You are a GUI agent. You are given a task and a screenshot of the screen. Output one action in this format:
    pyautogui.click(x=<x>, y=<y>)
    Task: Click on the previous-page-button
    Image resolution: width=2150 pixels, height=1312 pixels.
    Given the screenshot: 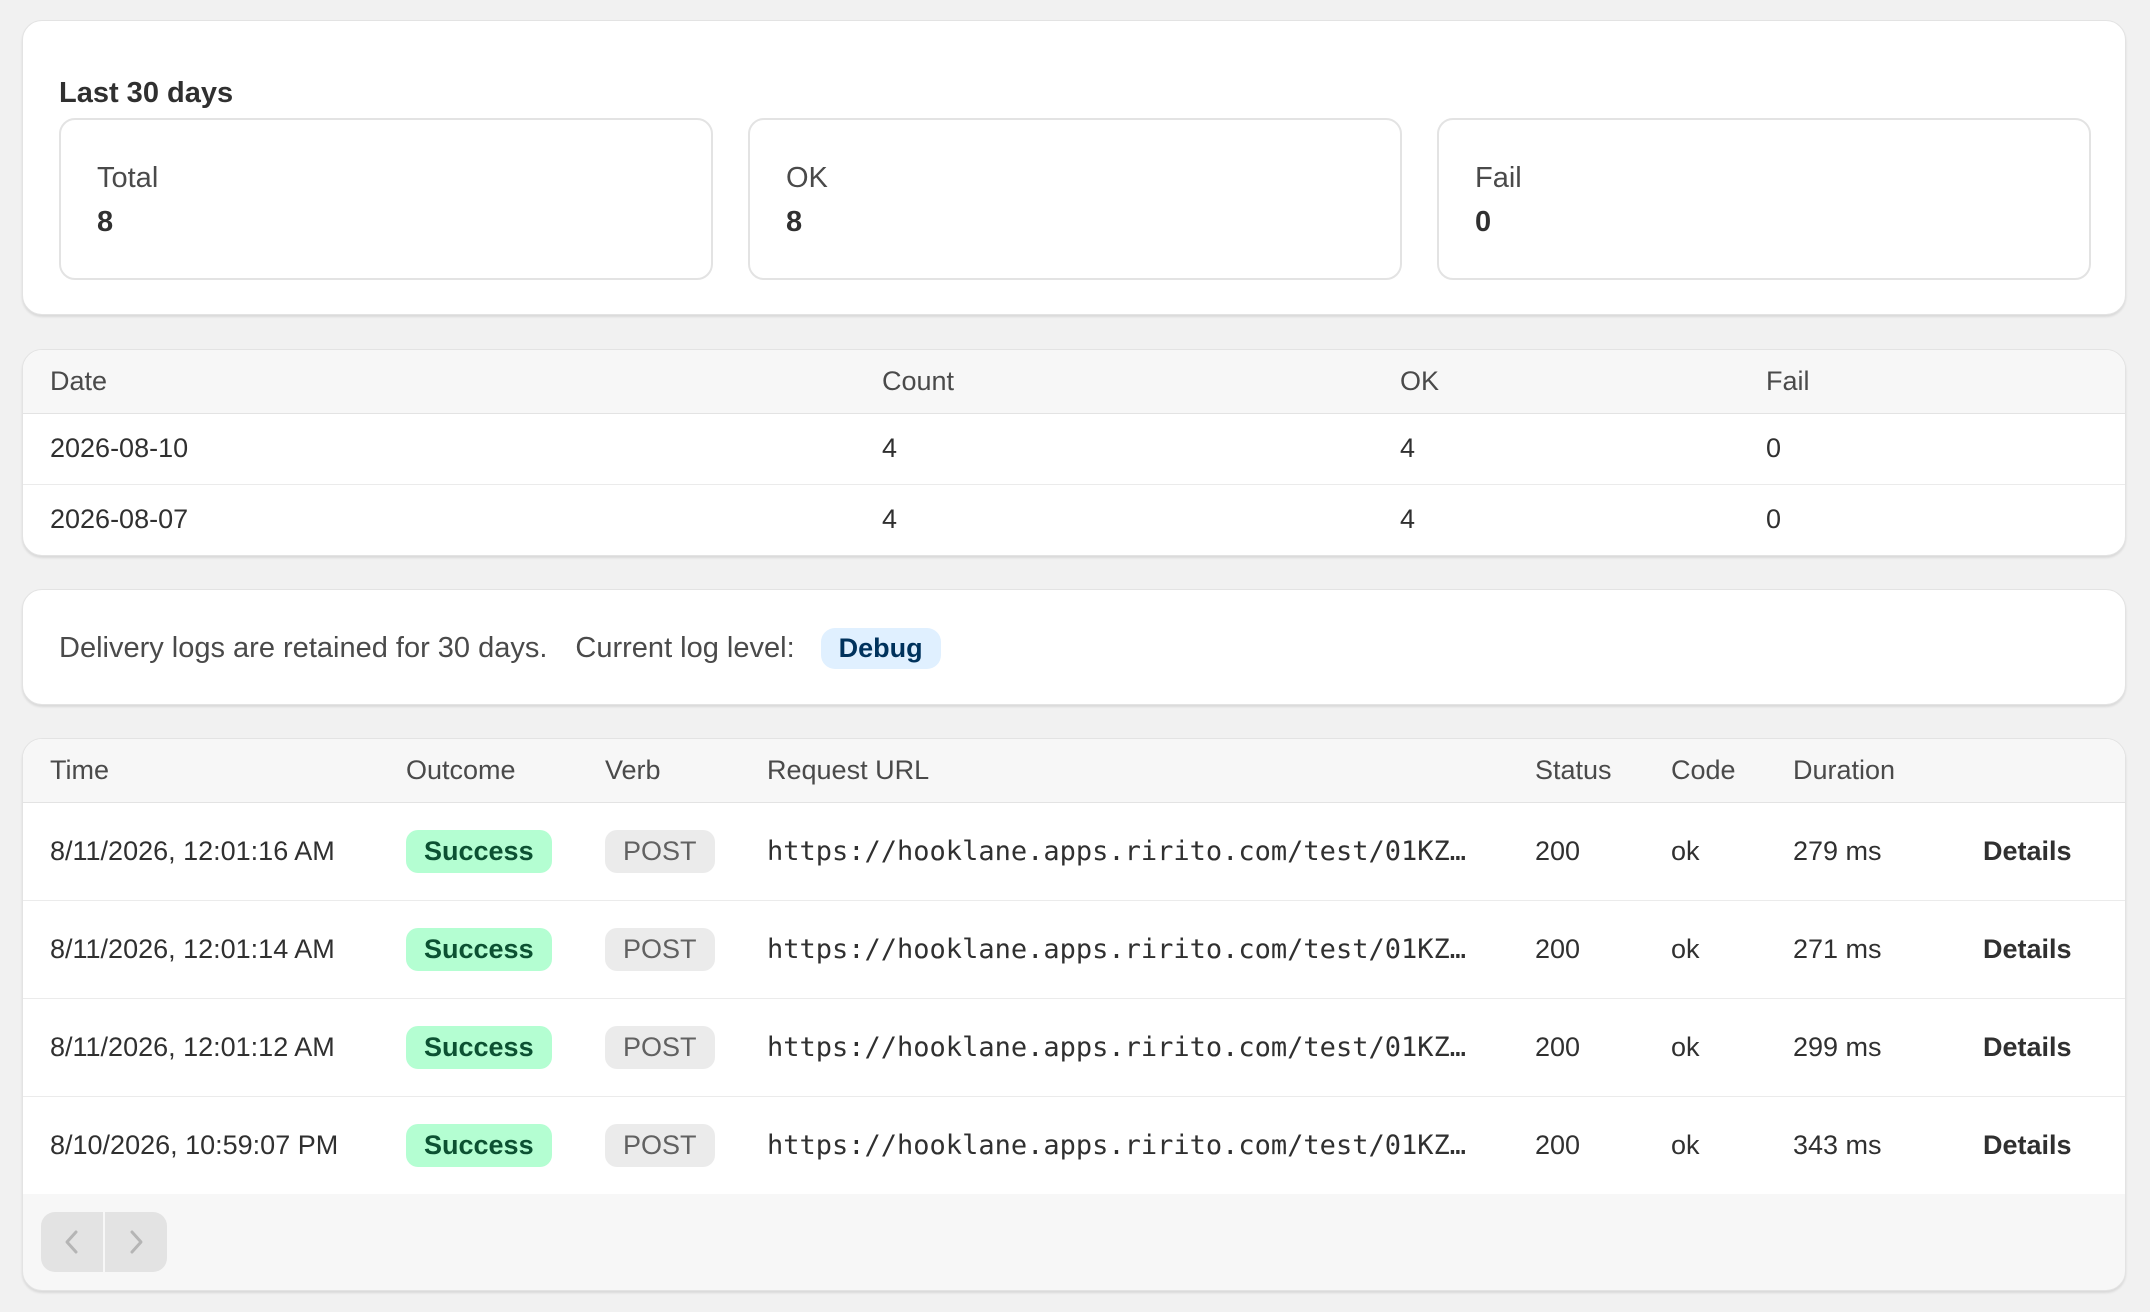 What is the action you would take?
    pyautogui.click(x=72, y=1242)
    